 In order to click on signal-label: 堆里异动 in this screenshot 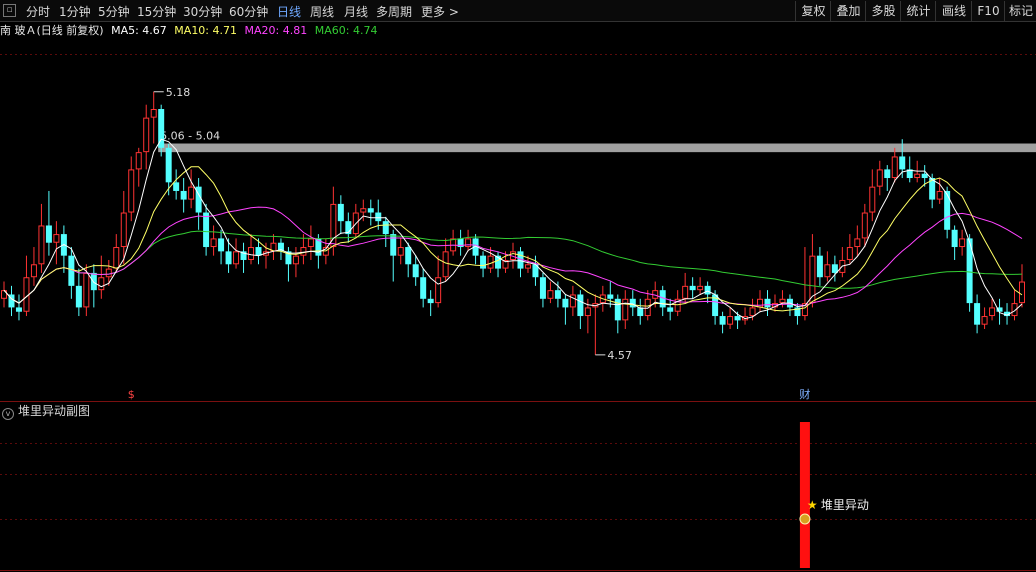, I will do `click(845, 505)`.